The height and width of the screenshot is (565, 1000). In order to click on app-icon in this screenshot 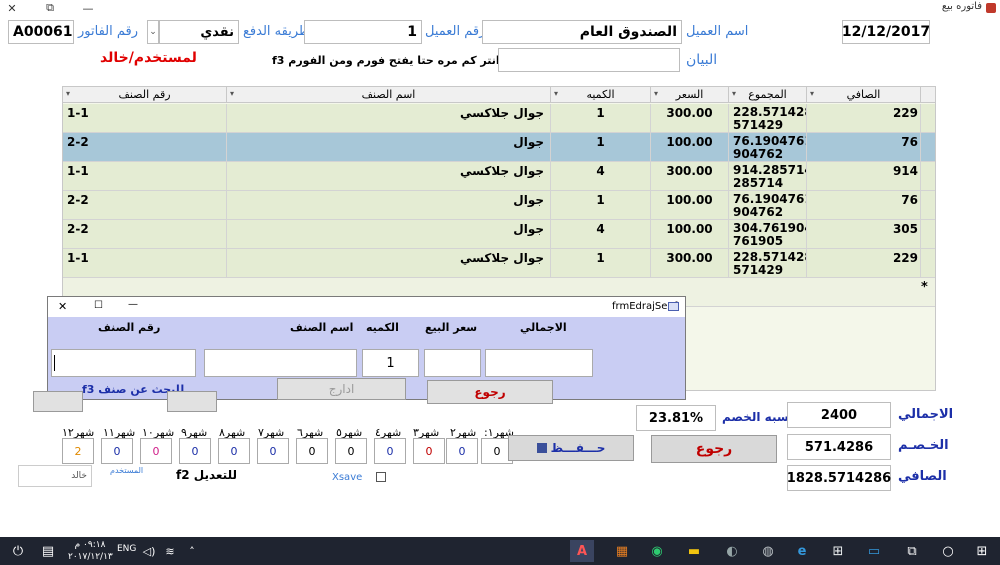, I will do `click(991, 8)`.